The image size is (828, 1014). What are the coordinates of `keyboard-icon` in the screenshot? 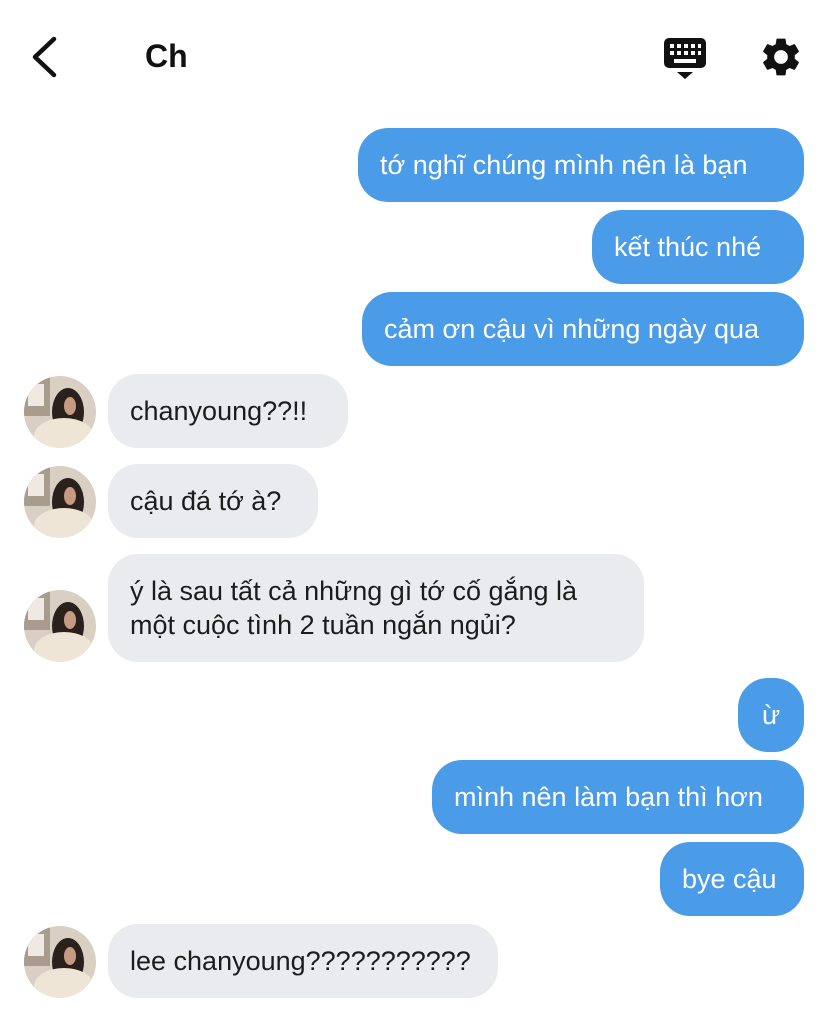 It's located at (685, 58).